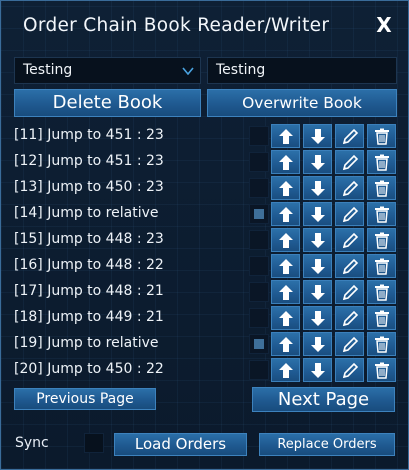 This screenshot has width=409, height=470. I want to click on order-label: [18] Jump to 449 : 21, so click(89, 317).